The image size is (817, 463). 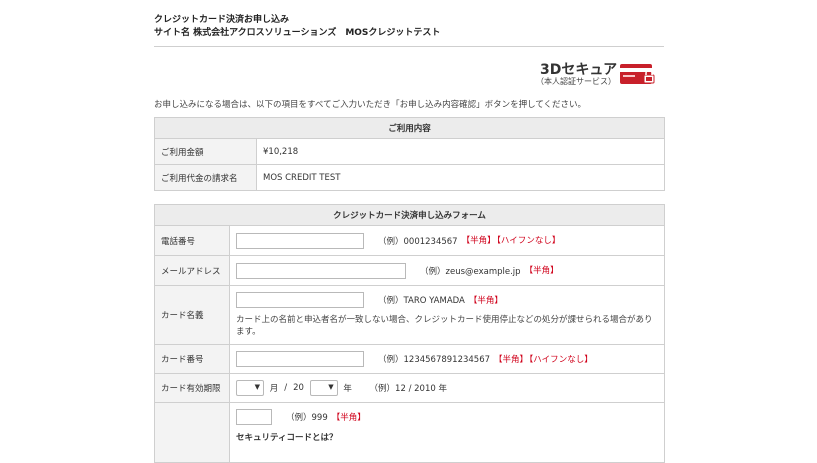 I want to click on email-label: メールアドレス, so click(x=192, y=270).